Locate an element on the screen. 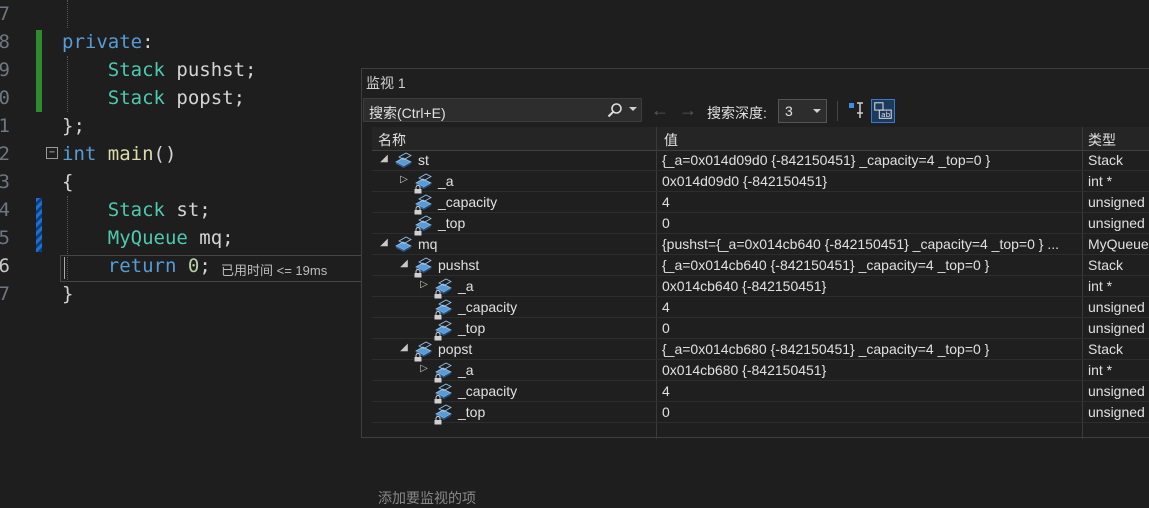 This screenshot has height=508, width=1149. search-depth-dropdown: 3 is located at coordinates (802, 111).